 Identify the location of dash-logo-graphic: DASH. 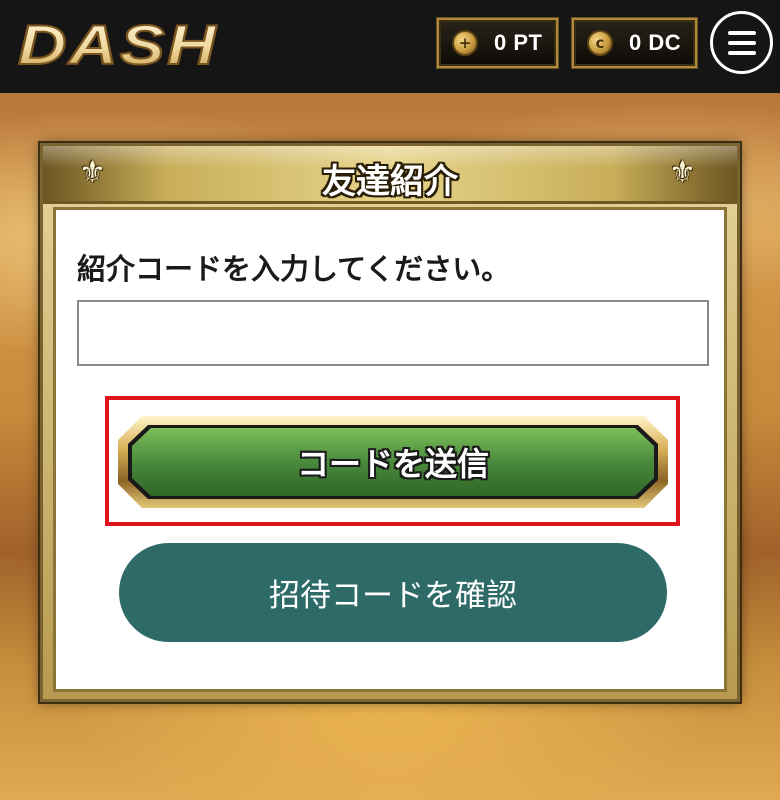
(117, 44).